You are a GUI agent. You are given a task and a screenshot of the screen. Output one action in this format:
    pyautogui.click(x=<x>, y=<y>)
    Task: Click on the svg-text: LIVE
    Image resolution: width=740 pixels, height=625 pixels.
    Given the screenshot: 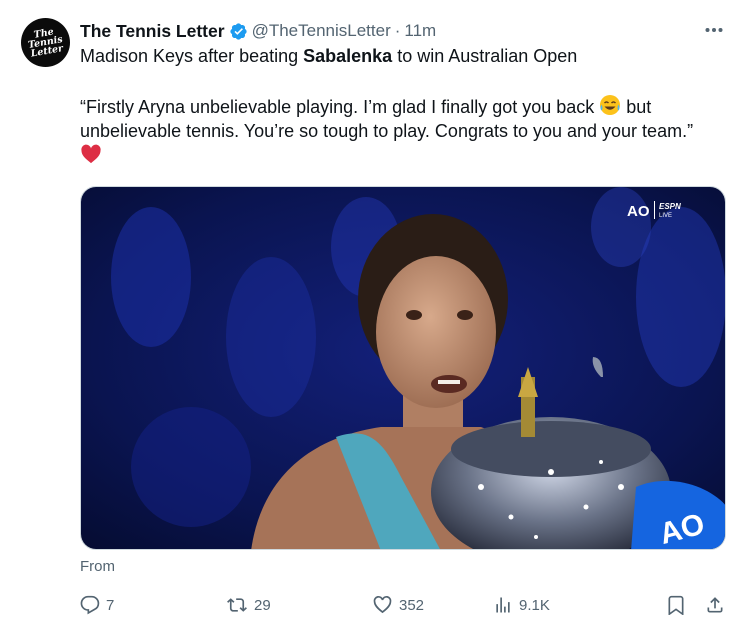 What is the action you would take?
    pyautogui.click(x=665, y=216)
    